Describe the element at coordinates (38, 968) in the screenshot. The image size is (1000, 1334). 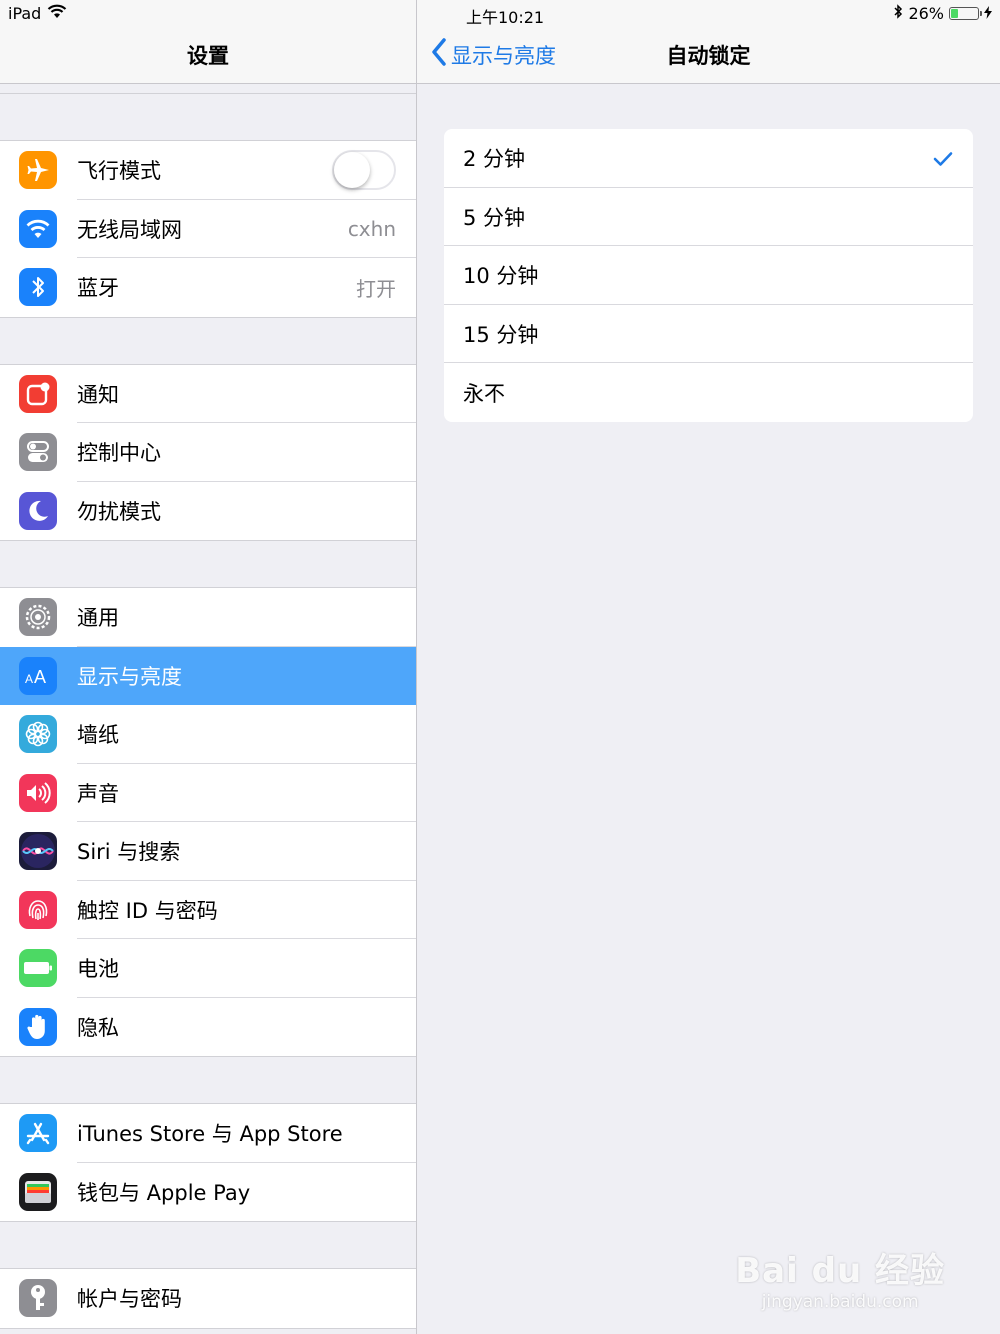
I see `battery-icon` at that location.